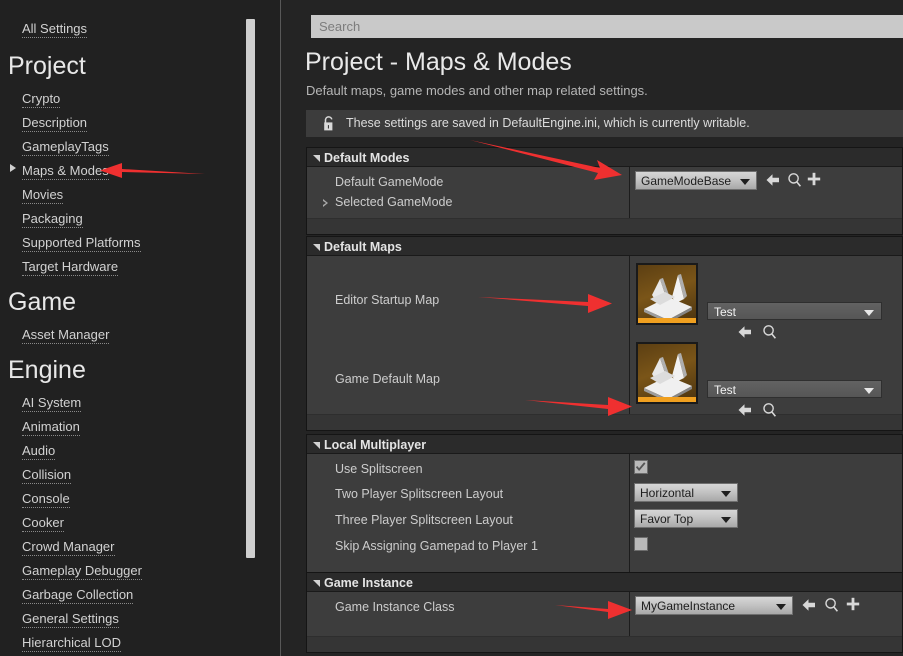 Image resolution: width=903 pixels, height=656 pixels. What do you see at coordinates (51, 427) in the screenshot?
I see `sidebar-item-animation: Animation` at bounding box center [51, 427].